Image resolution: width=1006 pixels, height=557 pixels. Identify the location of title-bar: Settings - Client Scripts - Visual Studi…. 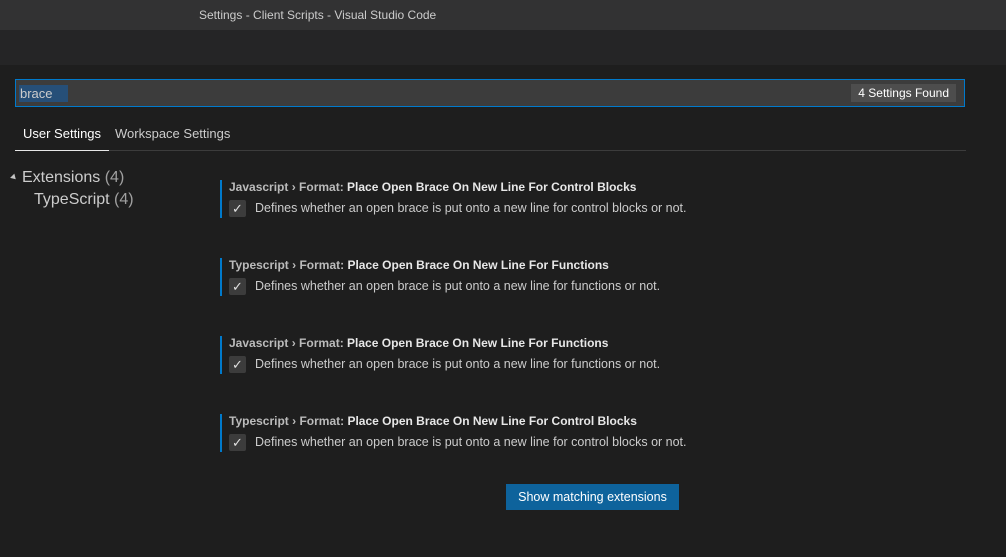
(503, 15).